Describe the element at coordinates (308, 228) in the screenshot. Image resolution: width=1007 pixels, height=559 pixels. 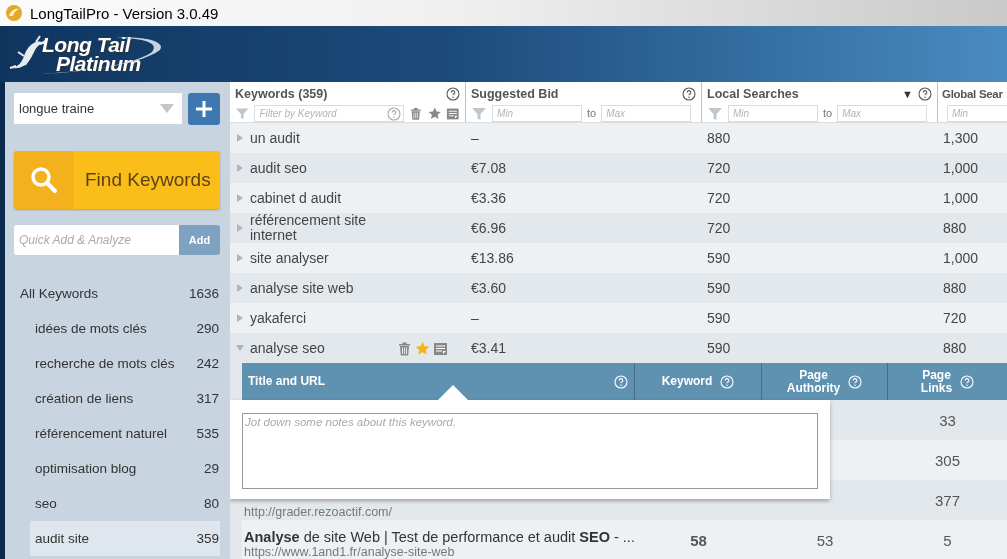
I see `keyword-text: référencement site internet` at that location.